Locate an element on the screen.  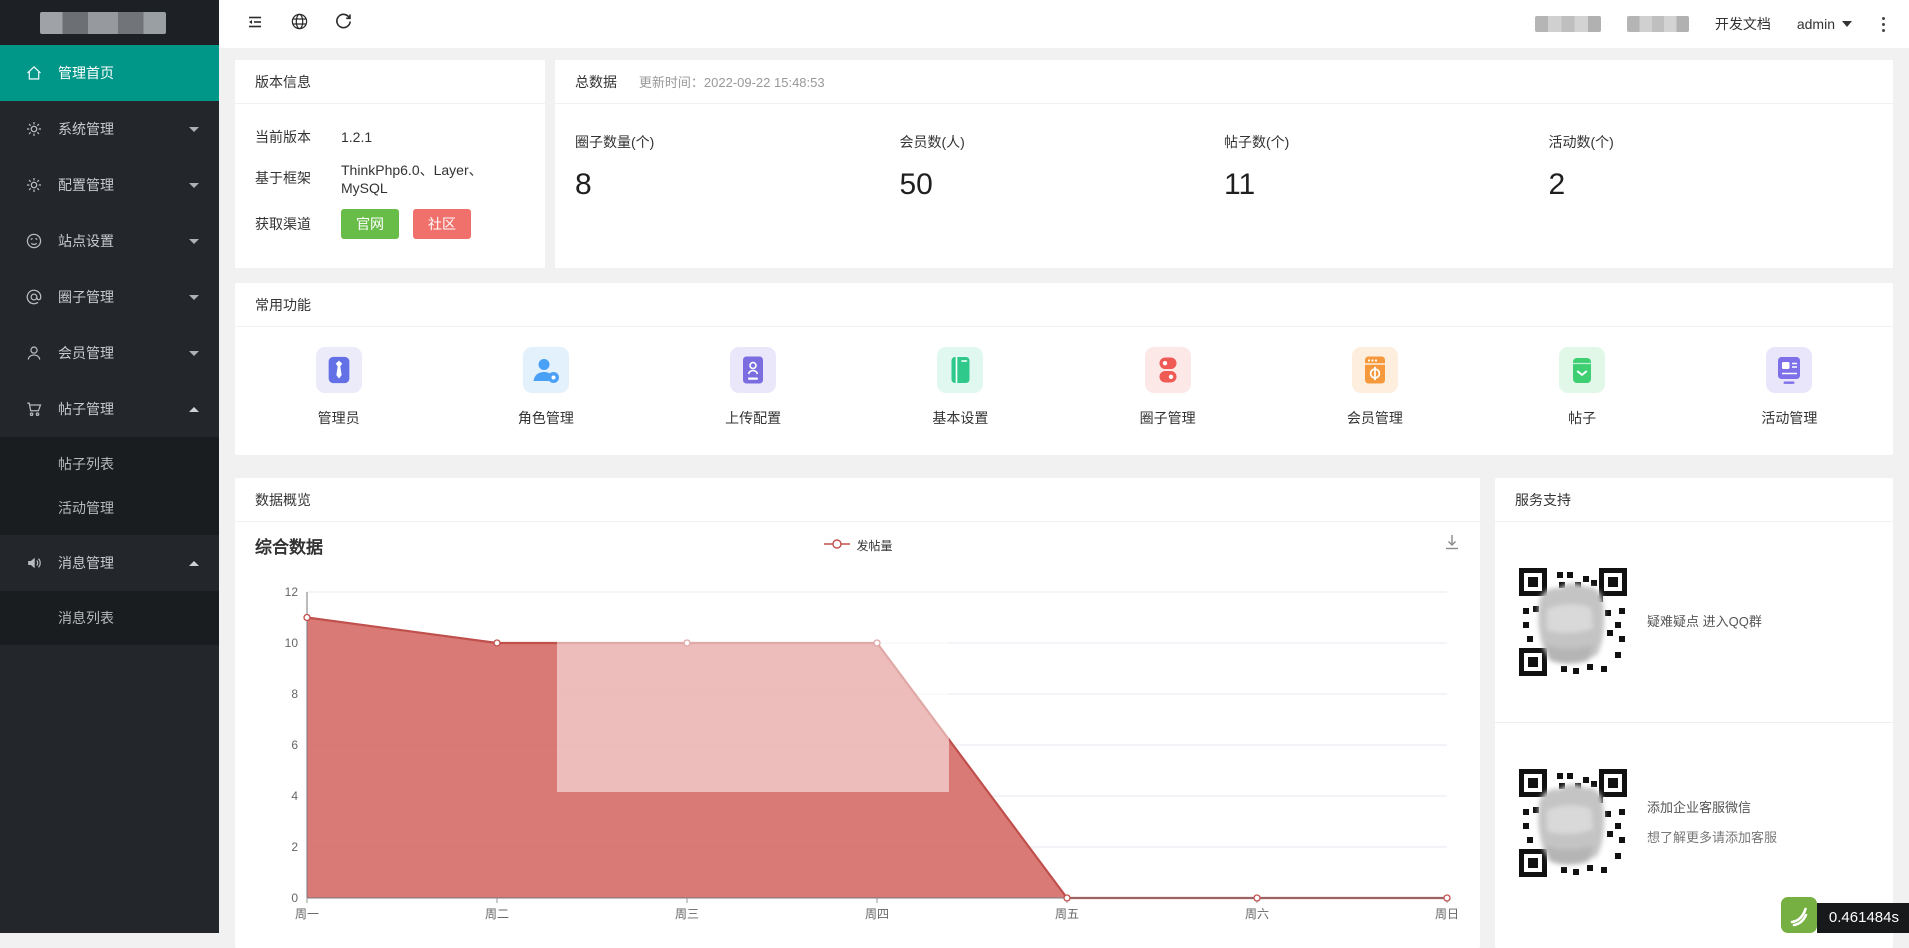
framework-row-value: ThinkPhp6.0、Layer、MySQL is located at coordinates (412, 179).